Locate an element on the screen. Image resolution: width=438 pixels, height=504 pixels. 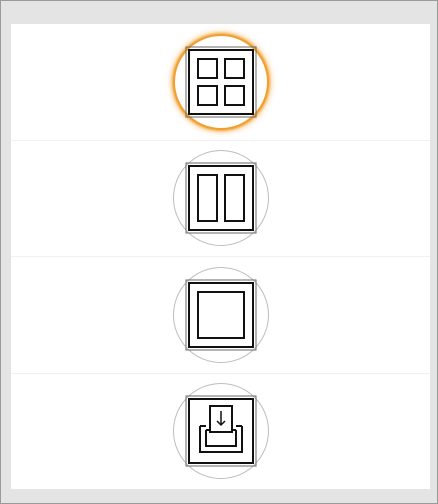
grid-2x2-icon is located at coordinates (221, 82).